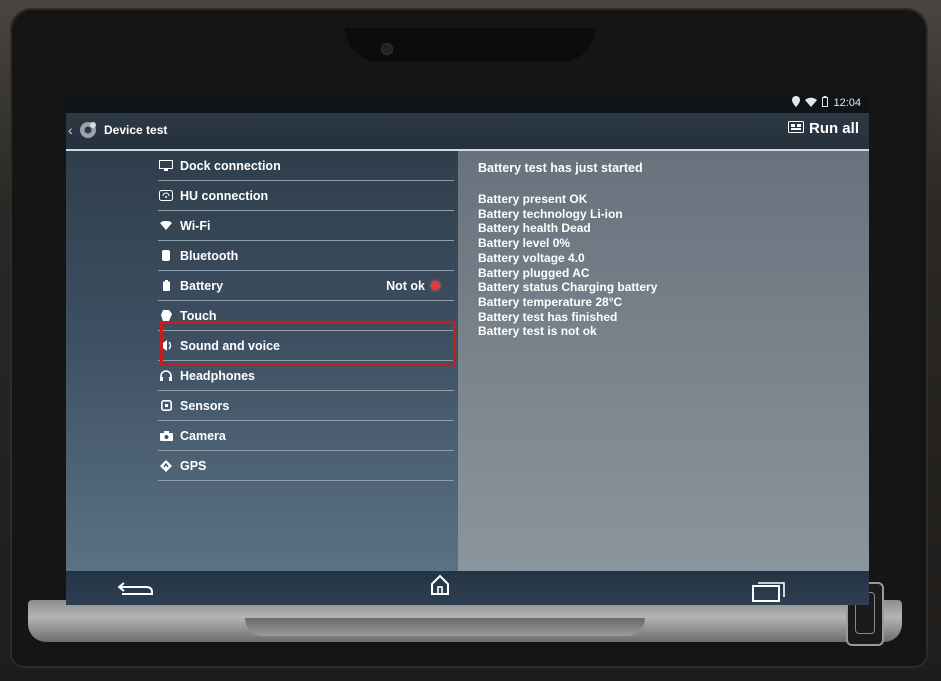  I want to click on log-line: Battery health Dead, so click(534, 228).